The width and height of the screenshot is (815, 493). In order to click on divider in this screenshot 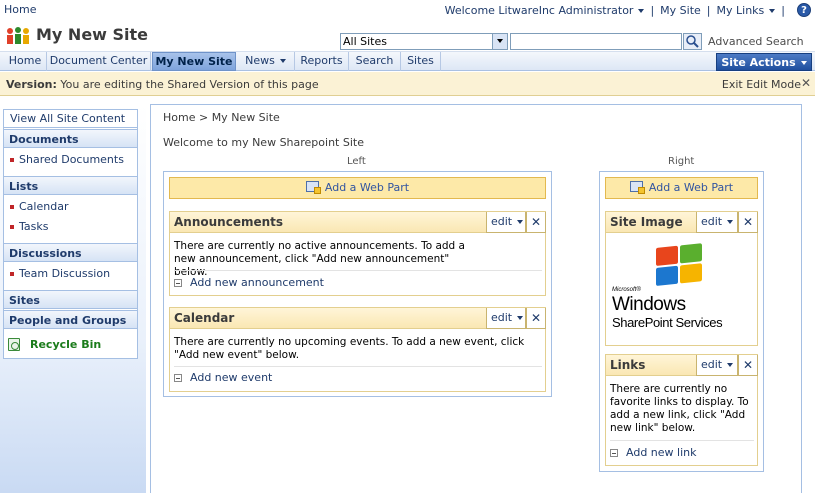, I will do `click(358, 366)`.